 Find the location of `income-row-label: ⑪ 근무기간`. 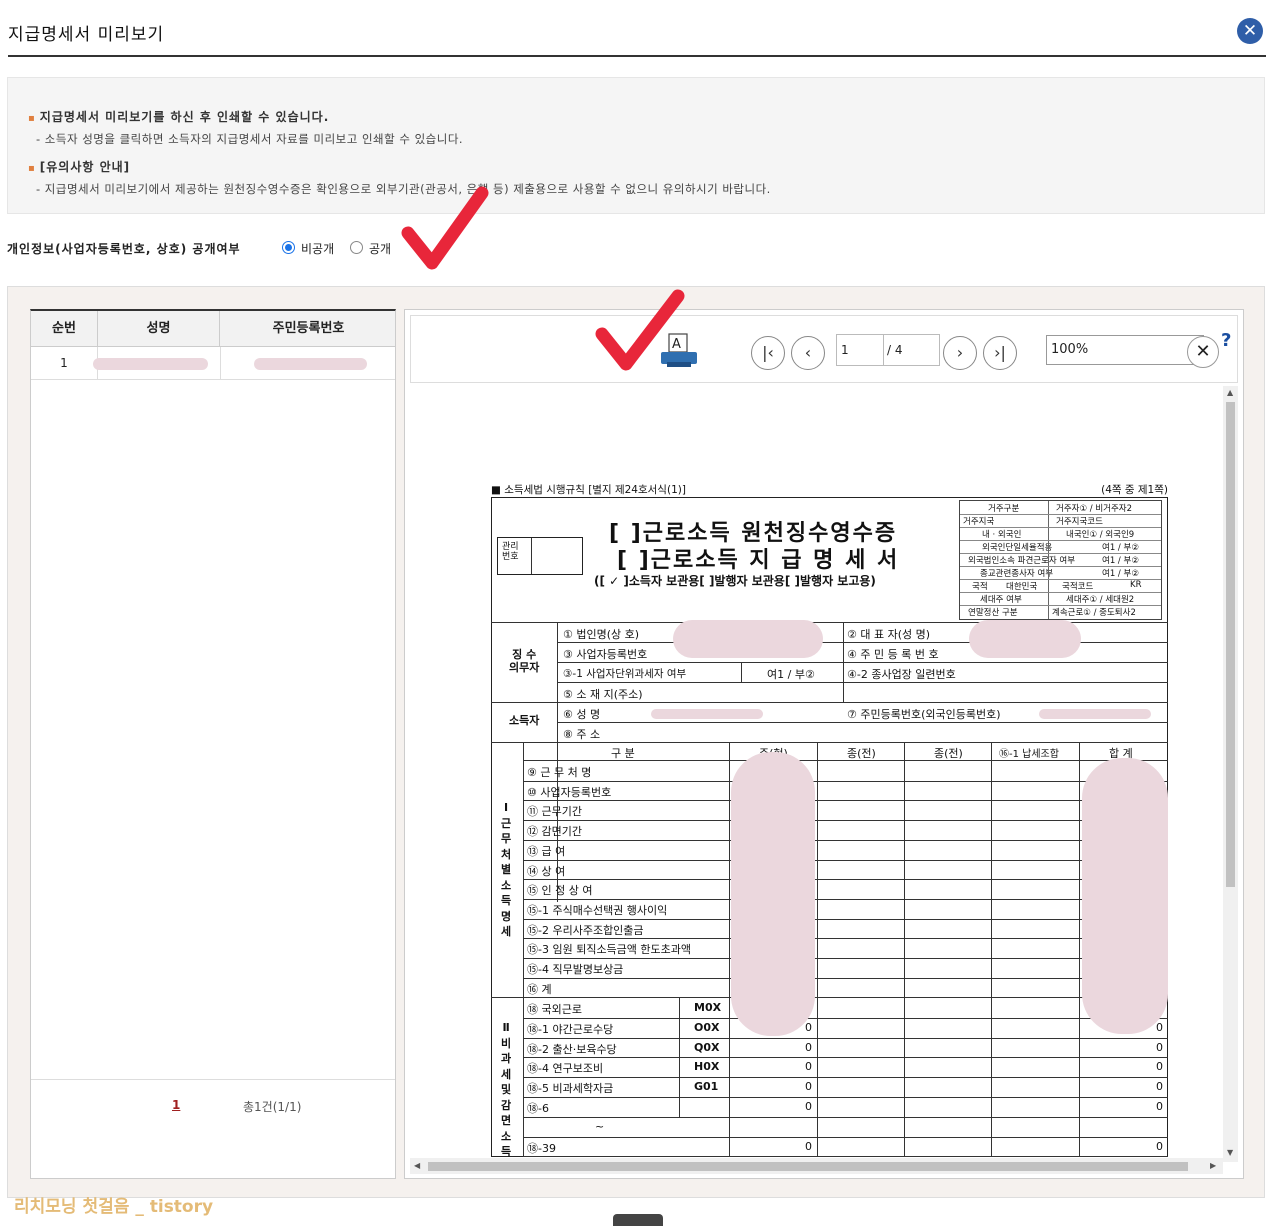

income-row-label: ⑪ 근무기간 is located at coordinates (554, 812).